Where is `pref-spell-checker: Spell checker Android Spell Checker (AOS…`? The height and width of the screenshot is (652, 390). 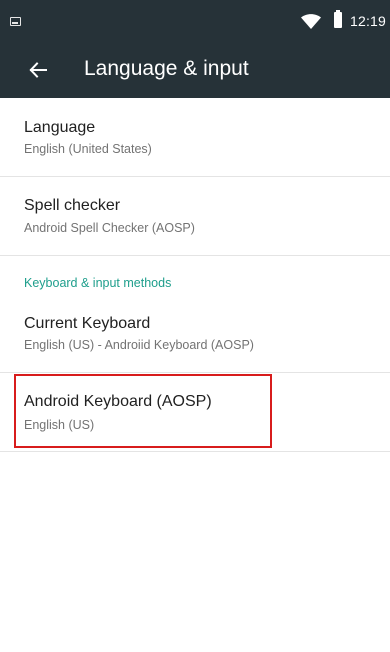 pref-spell-checker: Spell checker Android Spell Checker (AOS… is located at coordinates (195, 216).